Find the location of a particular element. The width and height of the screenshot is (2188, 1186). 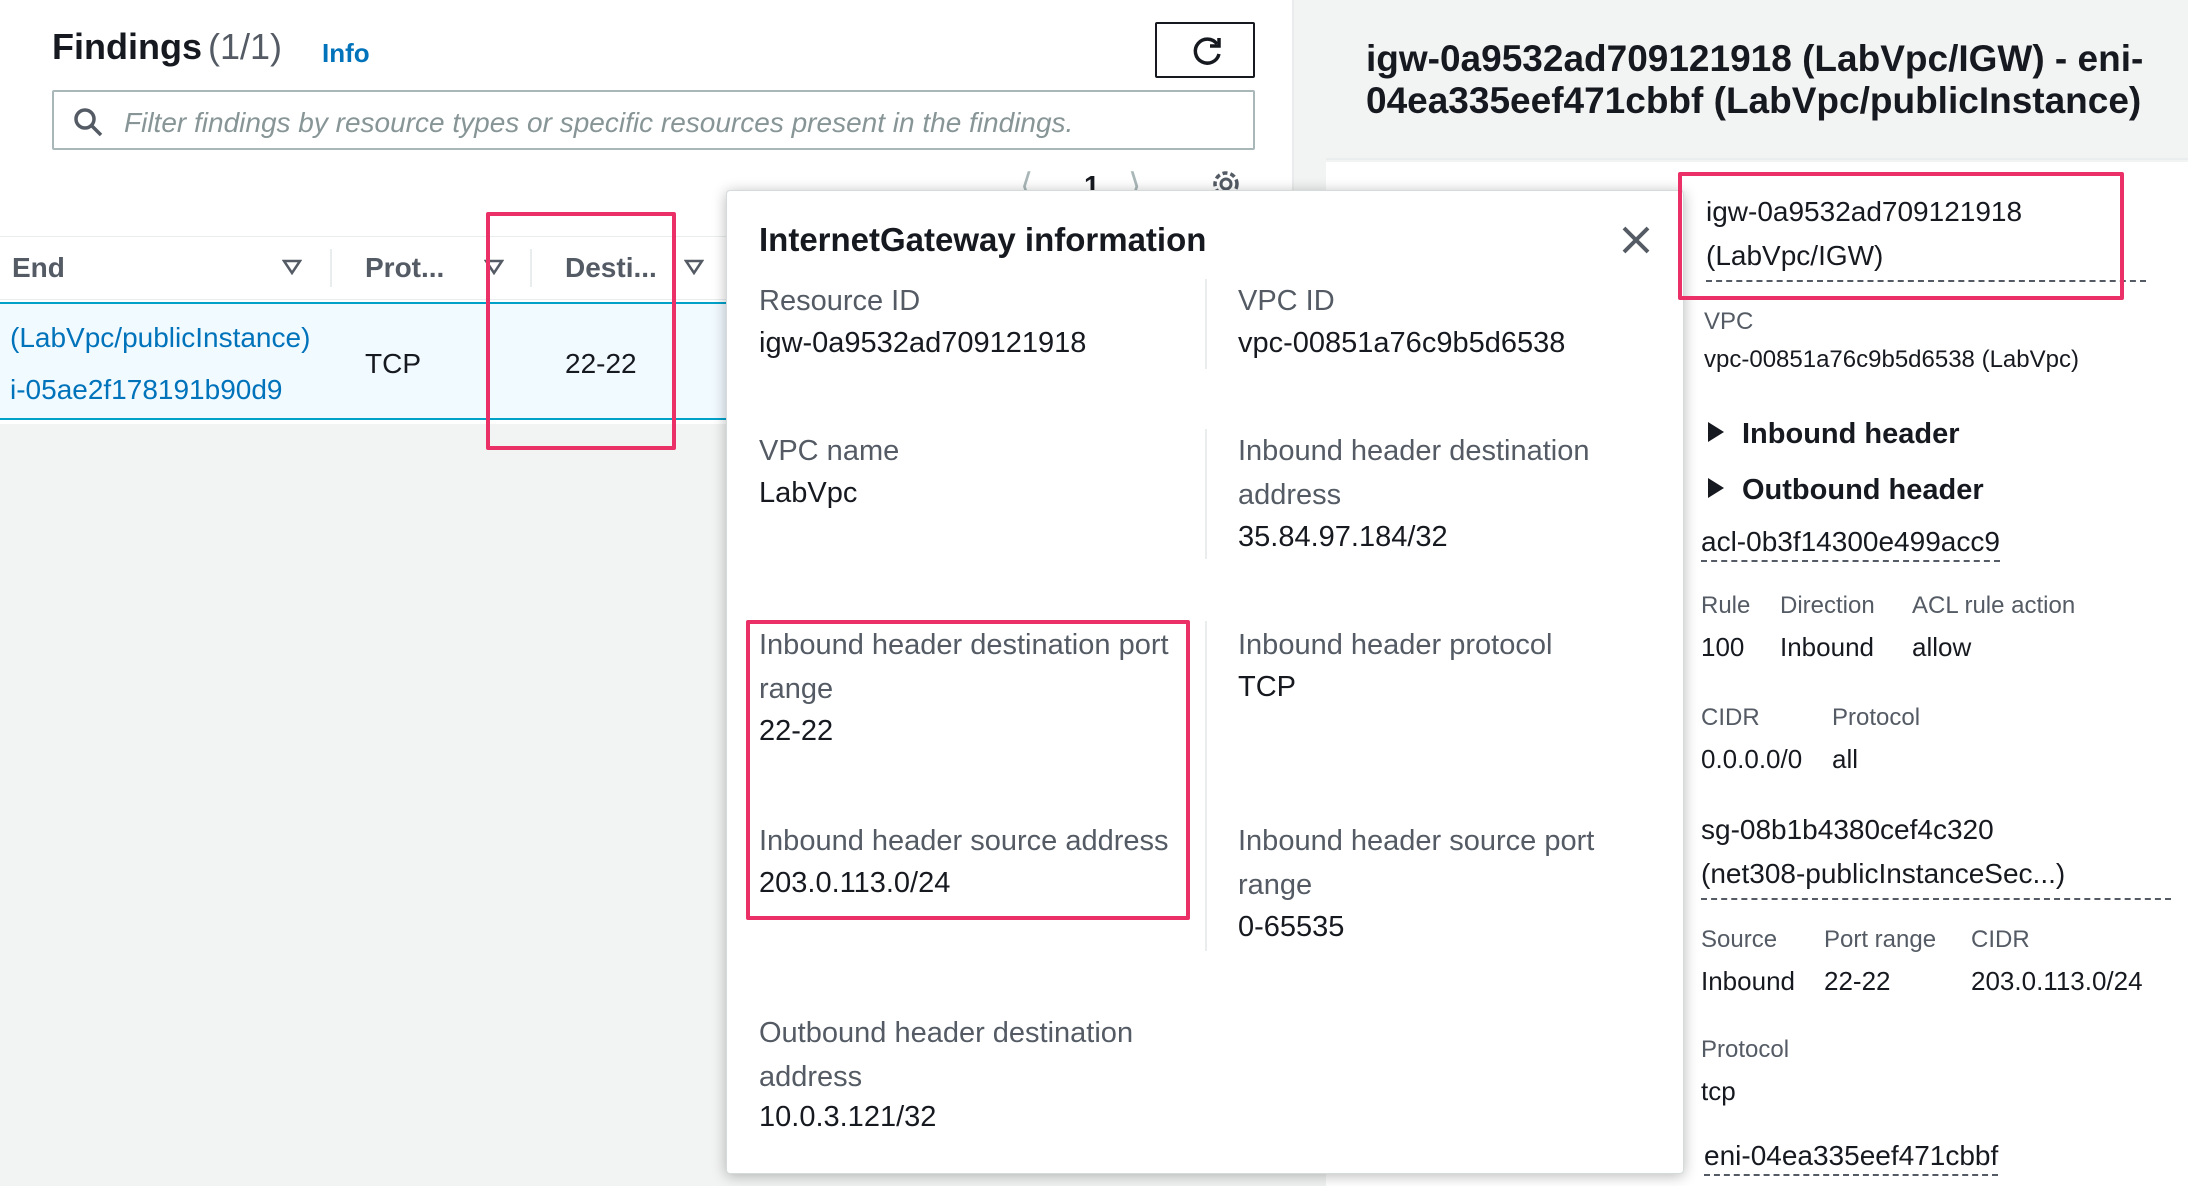

acl-cidr-label: CIDR is located at coordinates (1730, 717).